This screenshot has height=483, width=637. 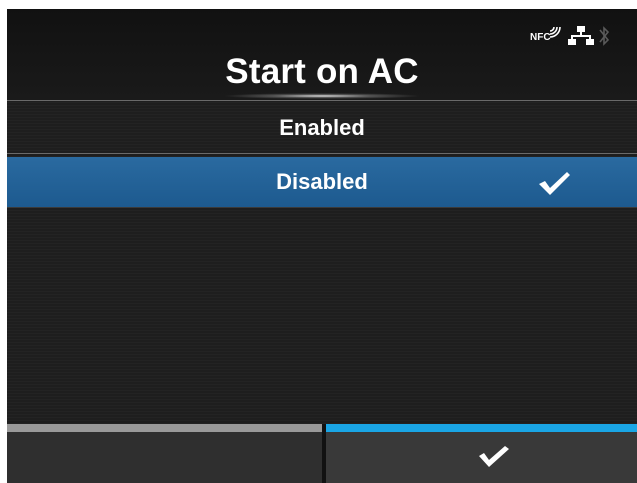 I want to click on confirm-button, so click(x=481, y=453).